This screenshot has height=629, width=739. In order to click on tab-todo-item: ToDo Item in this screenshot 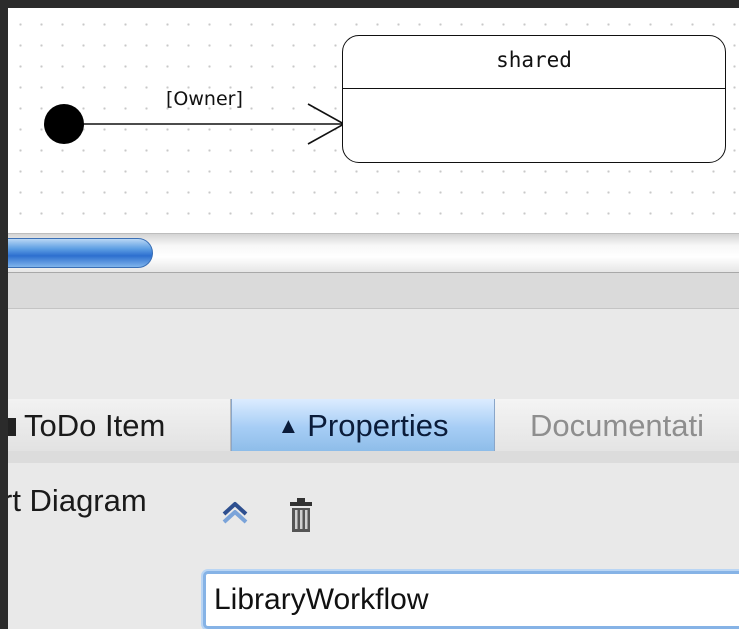, I will do `click(119, 425)`.